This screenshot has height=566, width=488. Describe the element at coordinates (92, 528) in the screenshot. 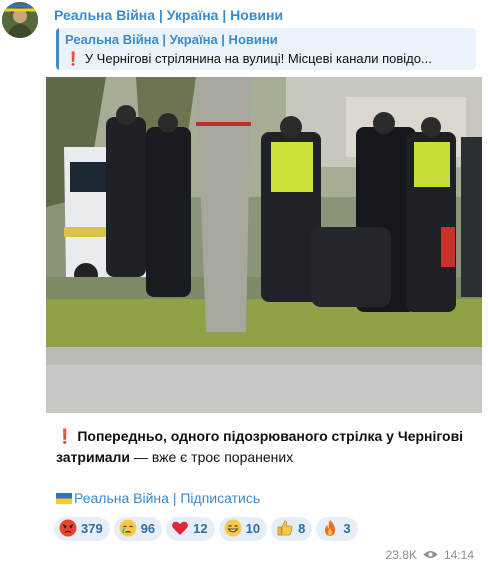

I see `reaction-count: 379` at that location.